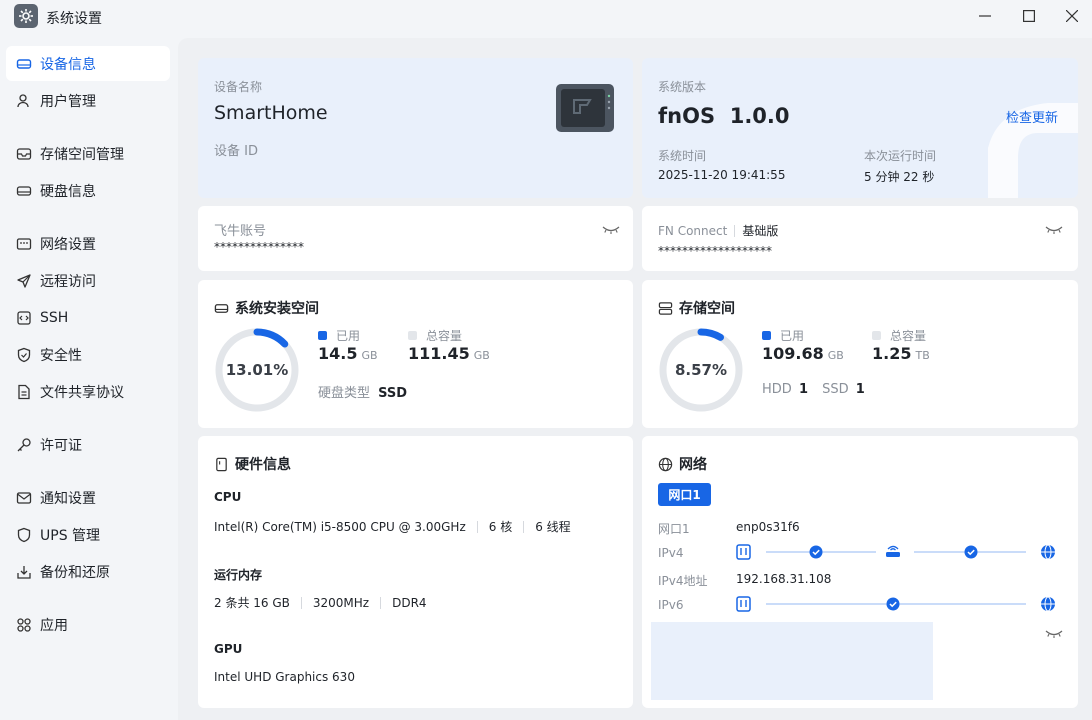  What do you see at coordinates (724, 116) in the screenshot?
I see `system-version: fnOS 1.0.0` at bounding box center [724, 116].